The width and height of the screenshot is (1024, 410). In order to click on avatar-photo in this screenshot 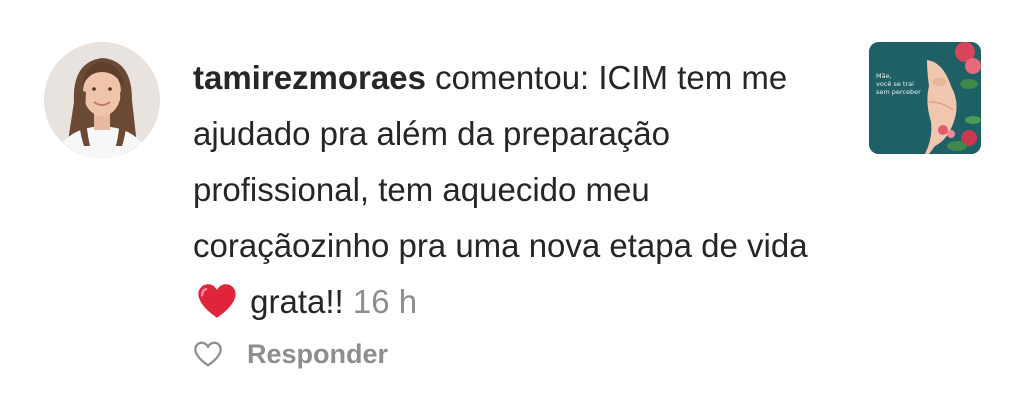, I will do `click(102, 100)`.